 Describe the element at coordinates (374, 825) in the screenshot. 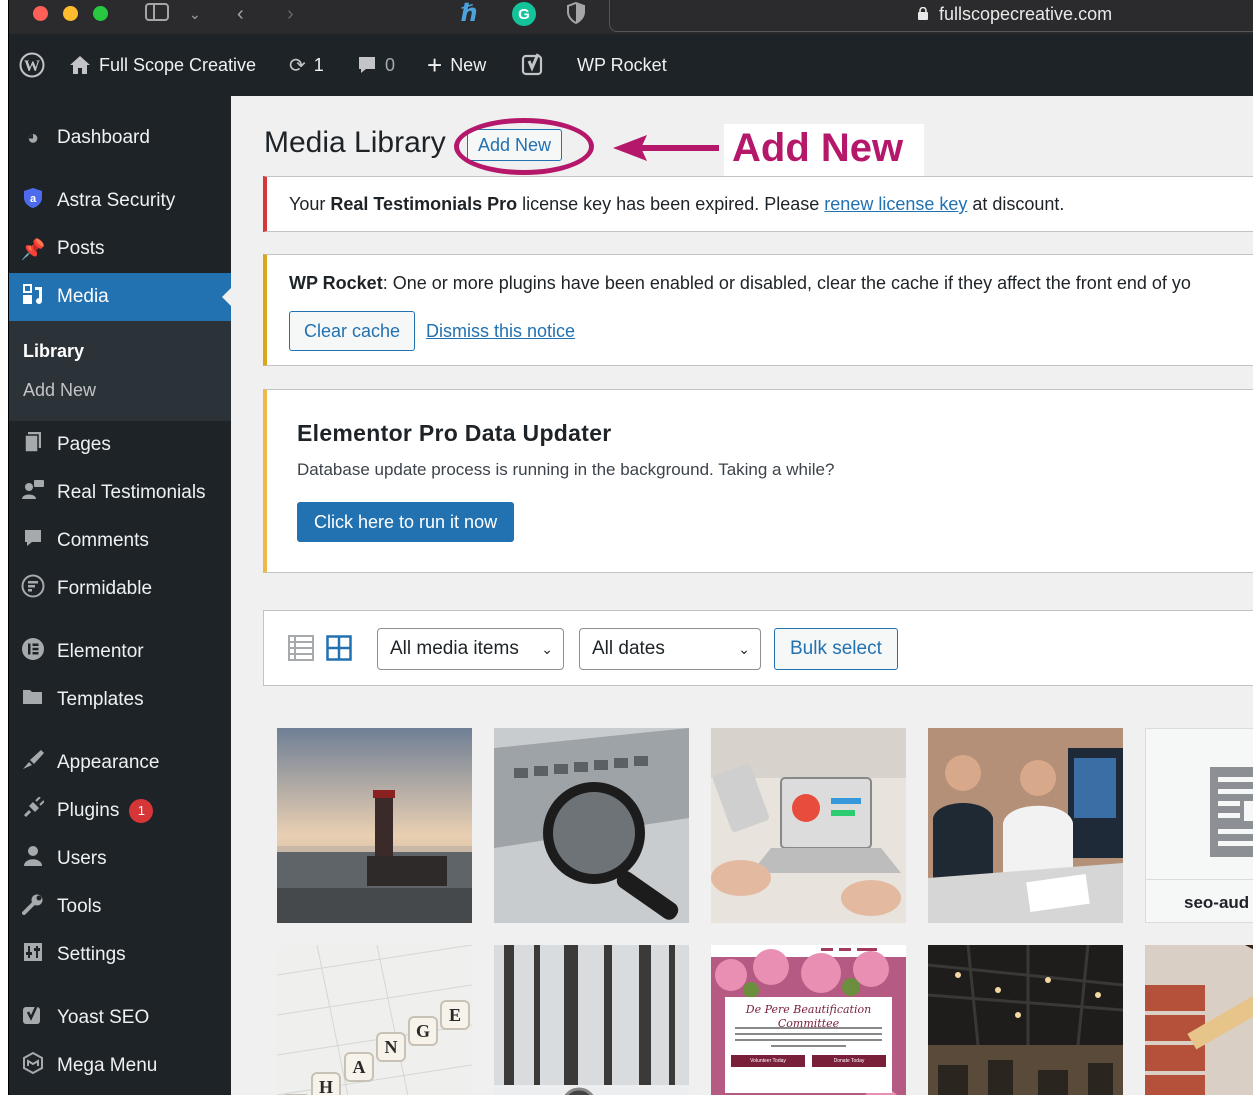

I see `media-thumbnail-lighthouse` at that location.